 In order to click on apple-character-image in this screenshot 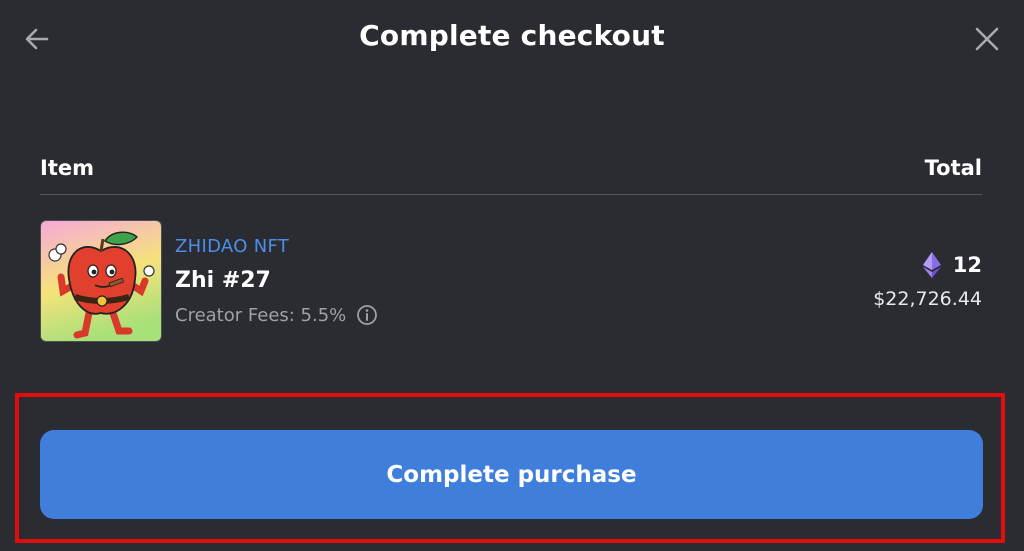, I will do `click(101, 281)`.